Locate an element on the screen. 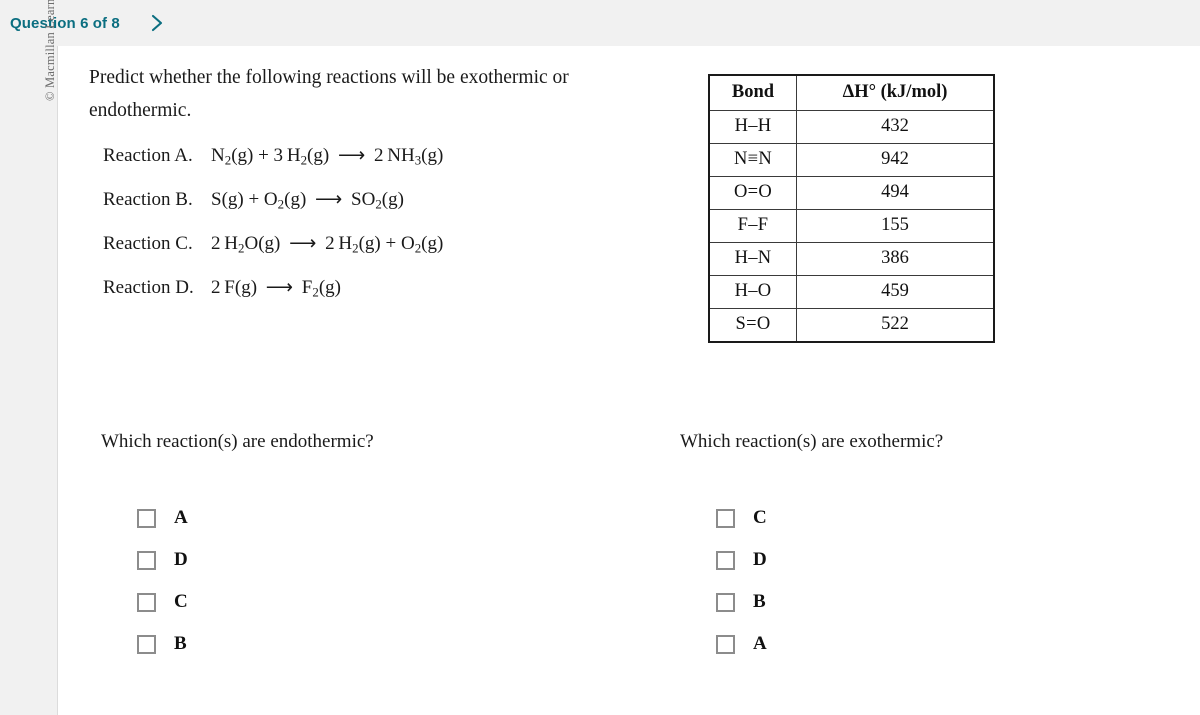  enthalpy-cell: 522 is located at coordinates (895, 325).